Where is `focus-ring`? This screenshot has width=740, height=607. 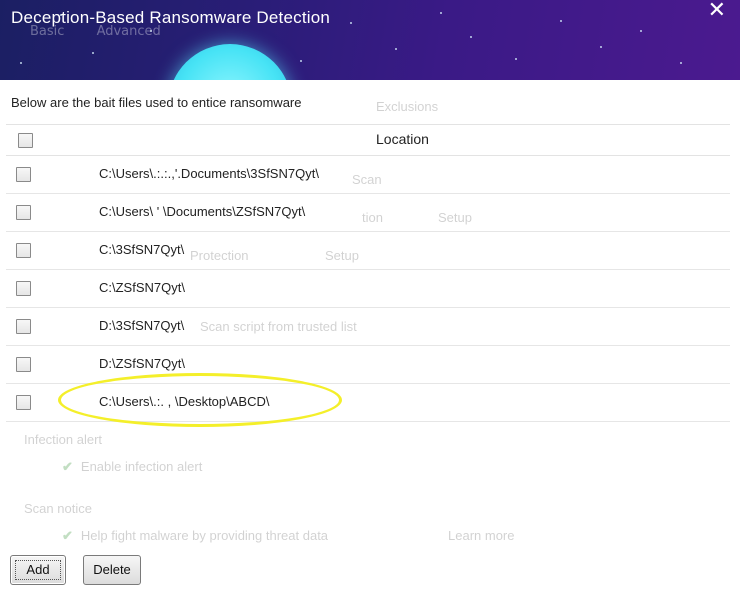 focus-ring is located at coordinates (38, 570).